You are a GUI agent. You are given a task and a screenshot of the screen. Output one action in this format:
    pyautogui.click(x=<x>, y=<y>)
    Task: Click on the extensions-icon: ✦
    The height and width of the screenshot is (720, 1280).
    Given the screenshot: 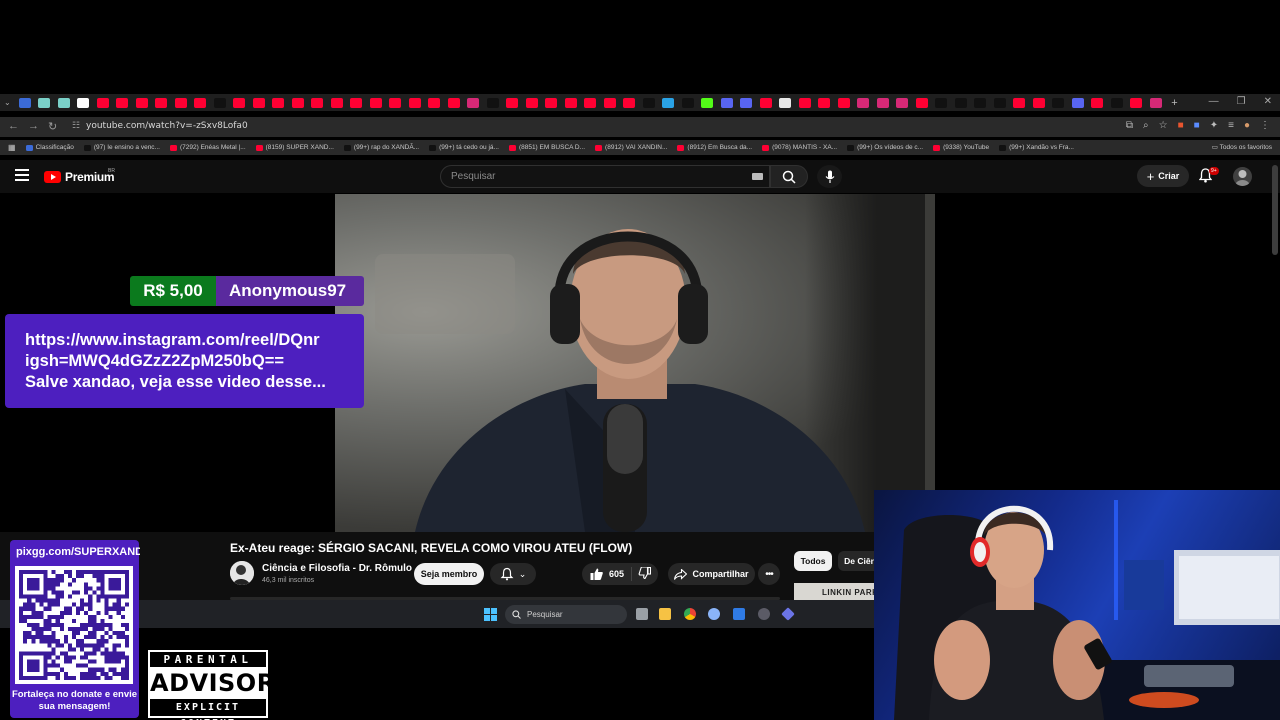 What is the action you would take?
    pyautogui.click(x=1214, y=125)
    